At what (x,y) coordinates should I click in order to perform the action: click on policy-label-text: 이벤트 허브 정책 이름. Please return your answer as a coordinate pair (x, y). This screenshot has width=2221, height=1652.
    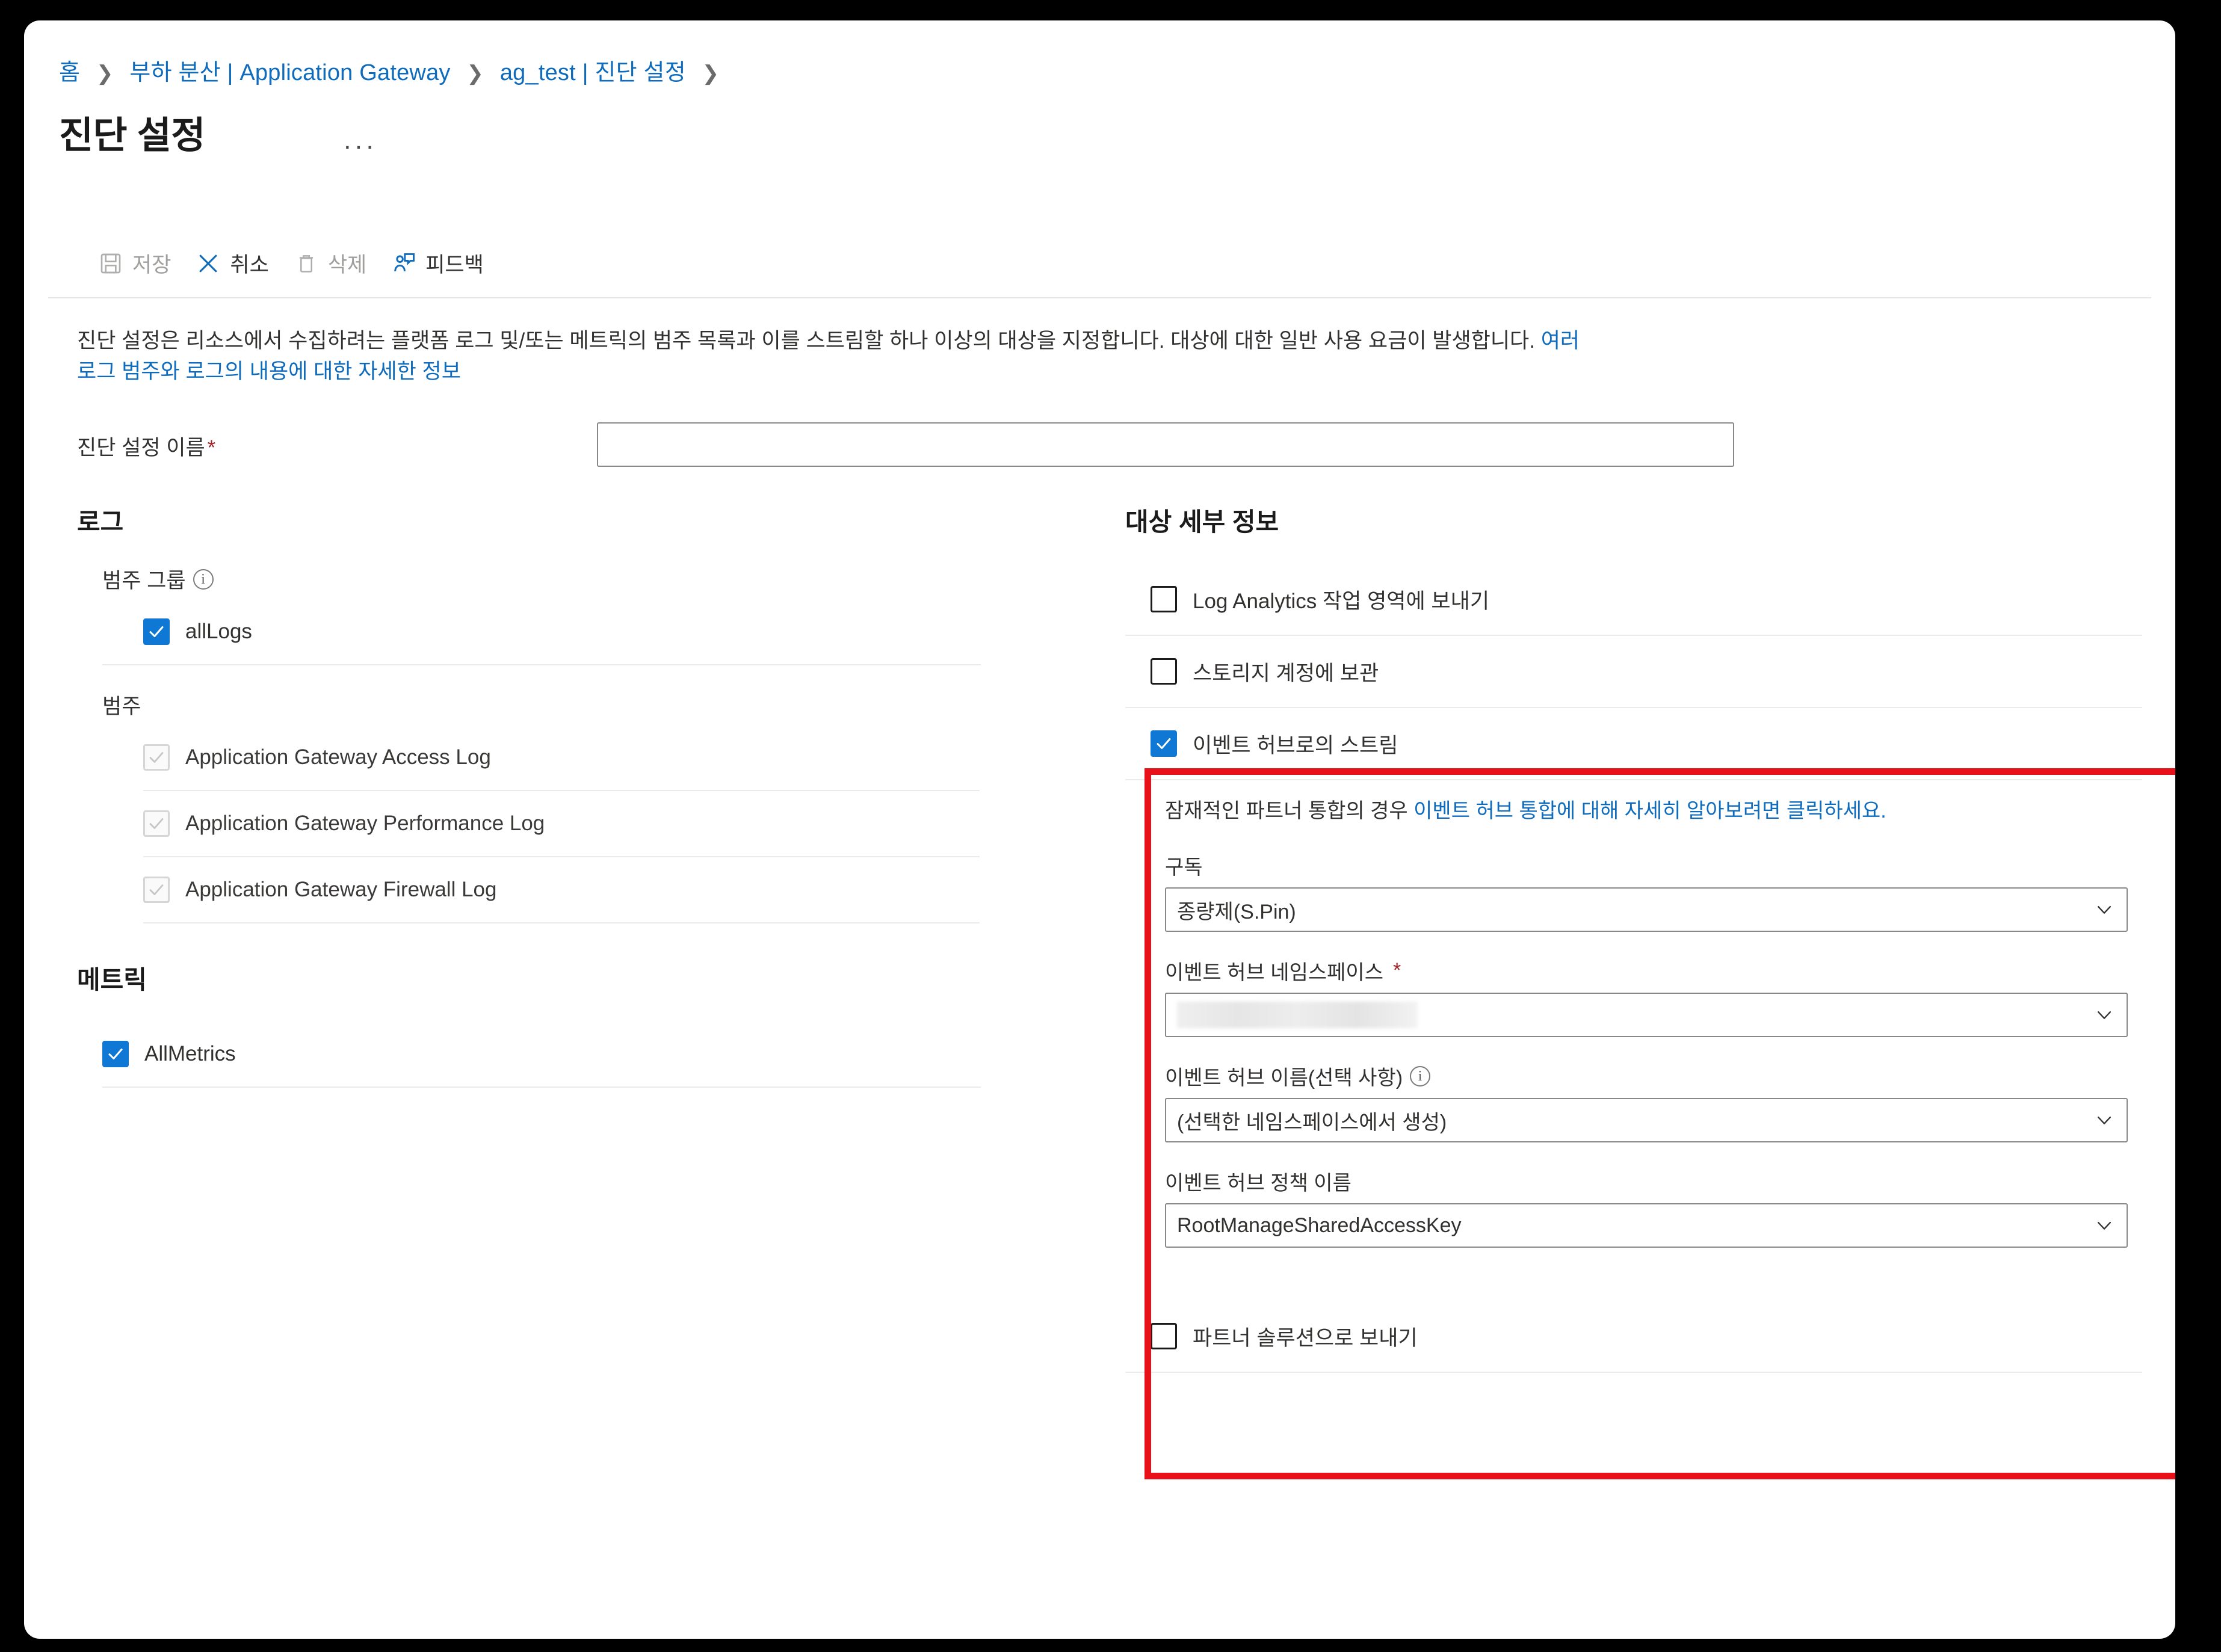
    Looking at the image, I should click on (1258, 1183).